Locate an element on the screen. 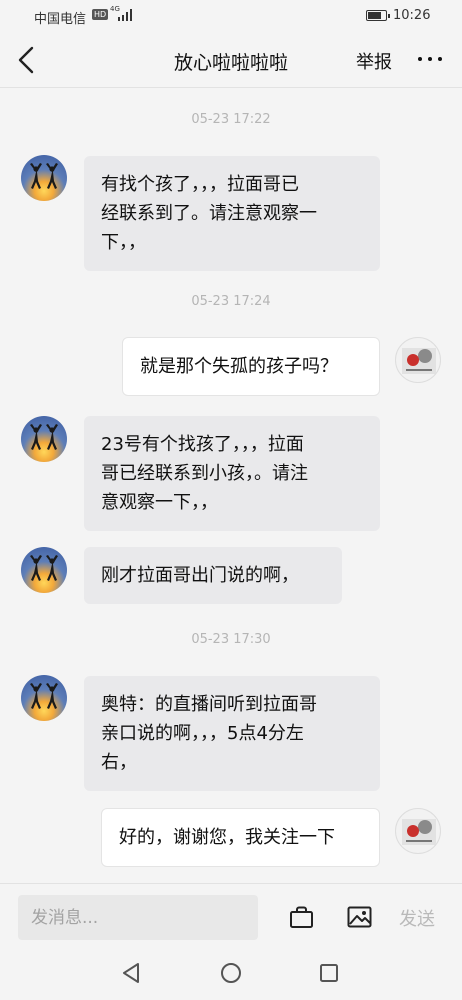  circle-home-icon is located at coordinates (231, 973).